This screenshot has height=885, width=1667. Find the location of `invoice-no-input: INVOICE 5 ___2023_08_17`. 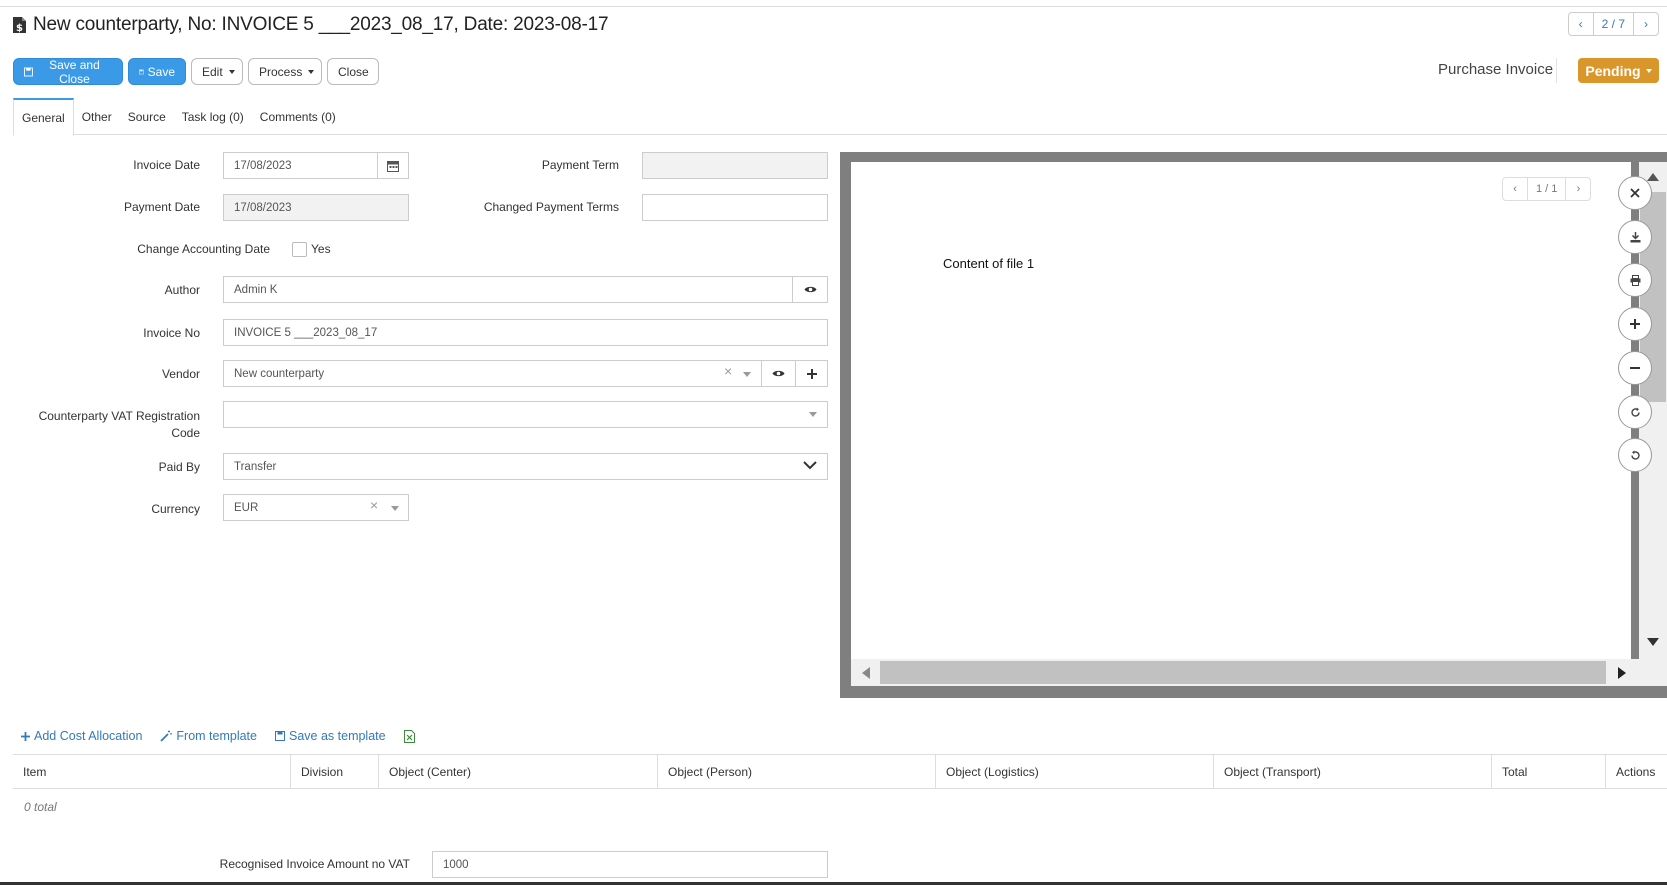

invoice-no-input: INVOICE 5 ___2023_08_17 is located at coordinates (525, 332).